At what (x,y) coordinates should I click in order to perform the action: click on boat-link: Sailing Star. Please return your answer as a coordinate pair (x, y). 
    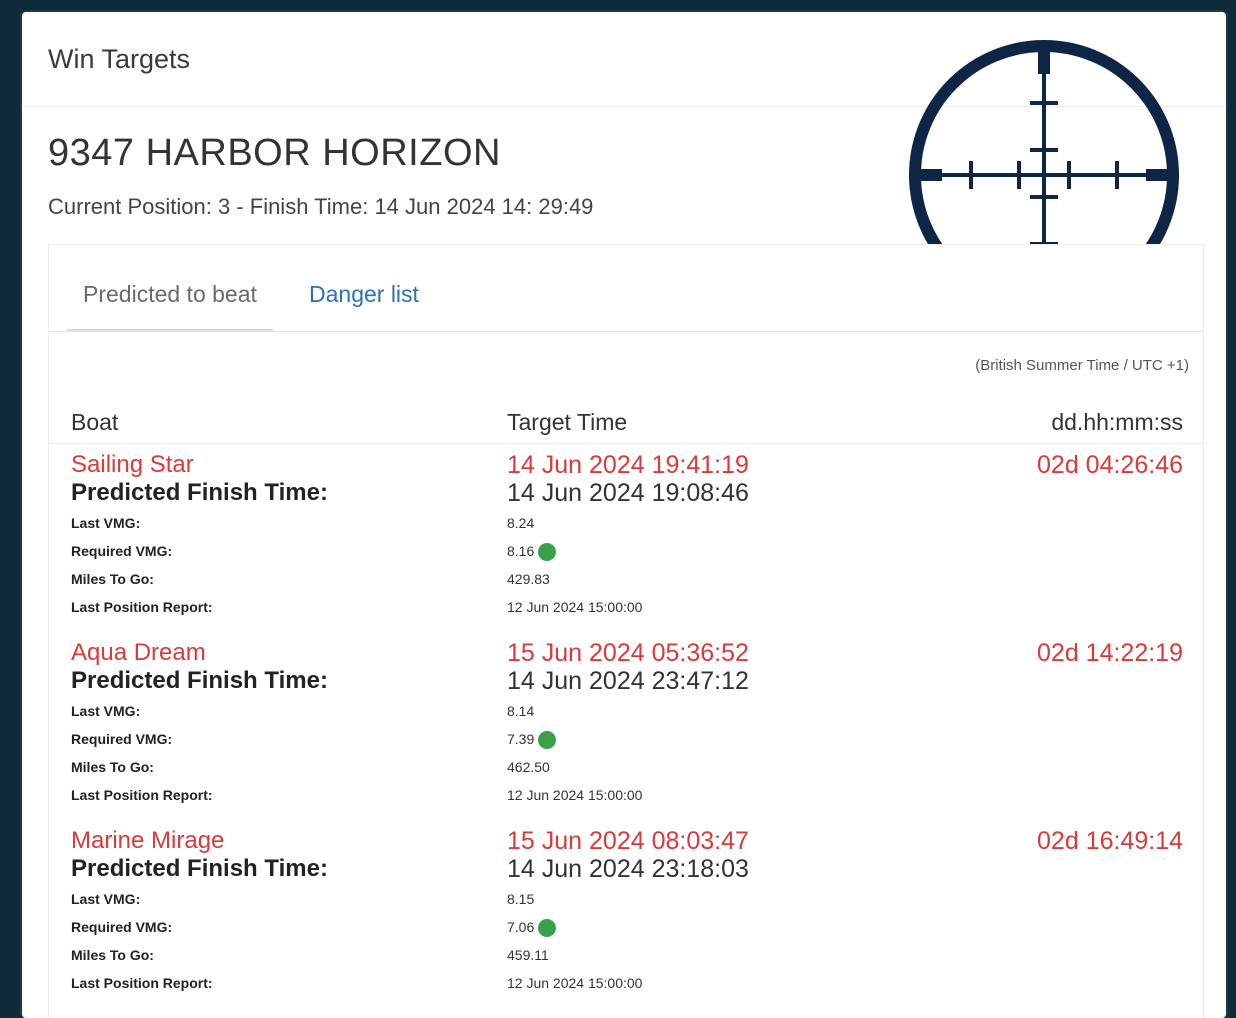
    Looking at the image, I should click on (132, 465).